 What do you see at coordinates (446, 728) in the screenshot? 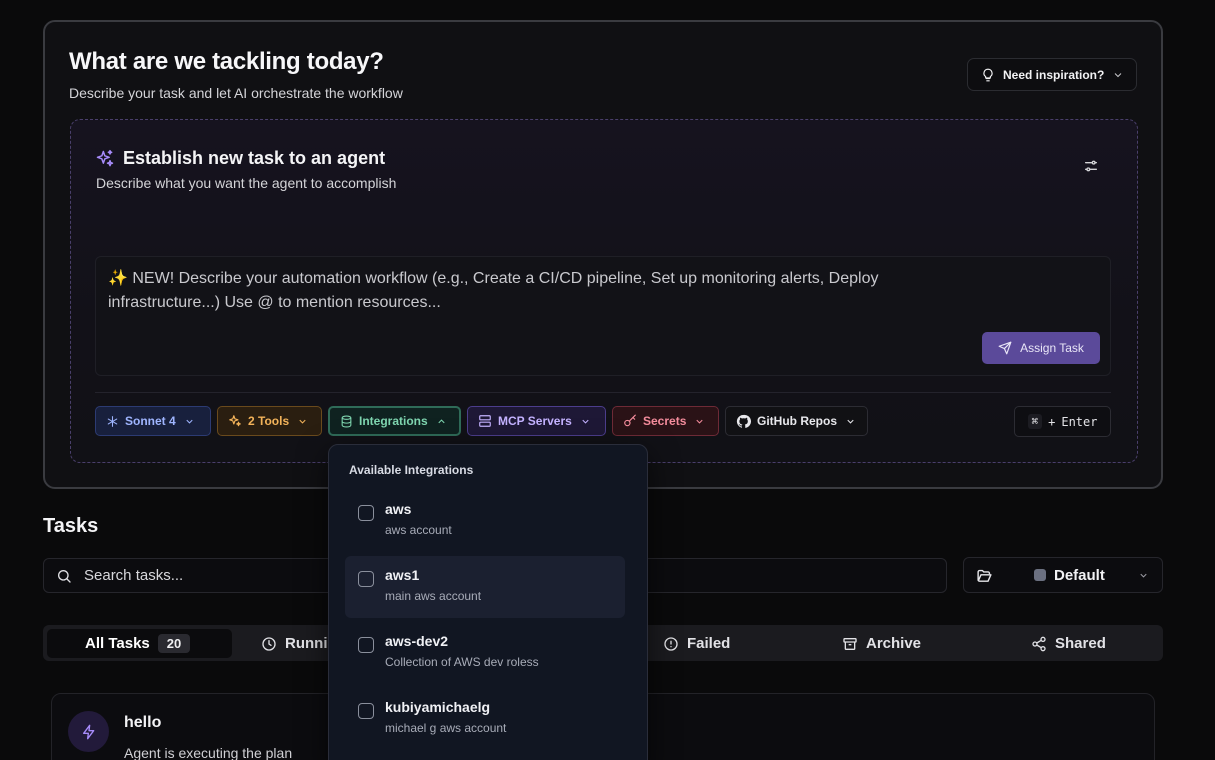
I see `integration-description: michael g aws account` at bounding box center [446, 728].